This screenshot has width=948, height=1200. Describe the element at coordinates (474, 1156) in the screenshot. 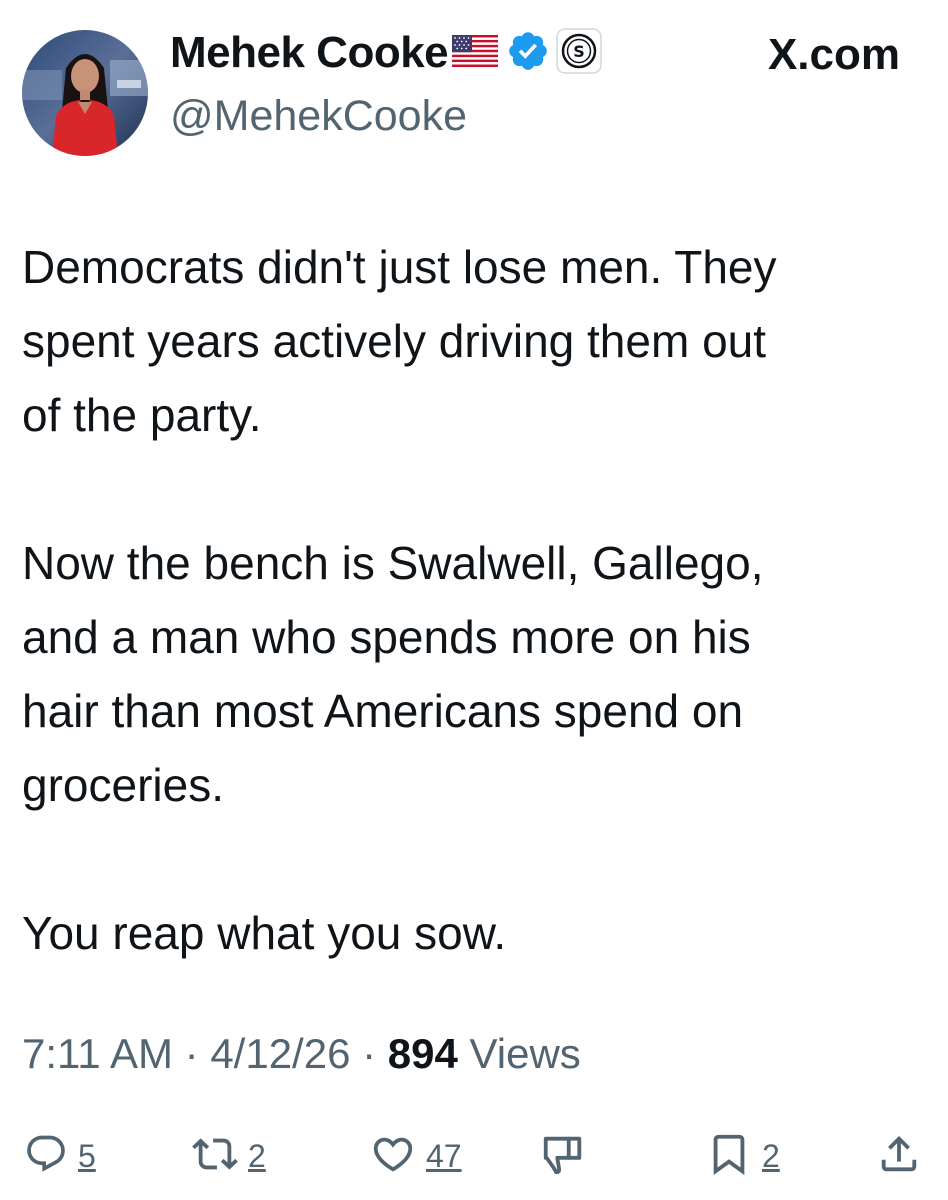

I see `tweet-actions: 5 2 47 2` at that location.